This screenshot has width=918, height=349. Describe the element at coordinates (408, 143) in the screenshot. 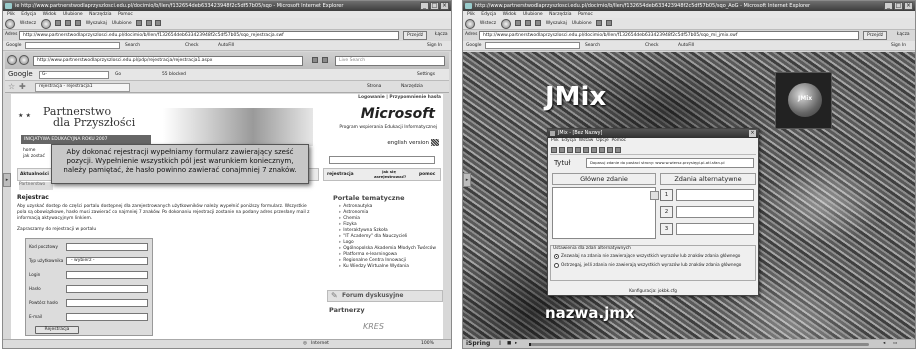

I see `english-version-link: english version` at that location.